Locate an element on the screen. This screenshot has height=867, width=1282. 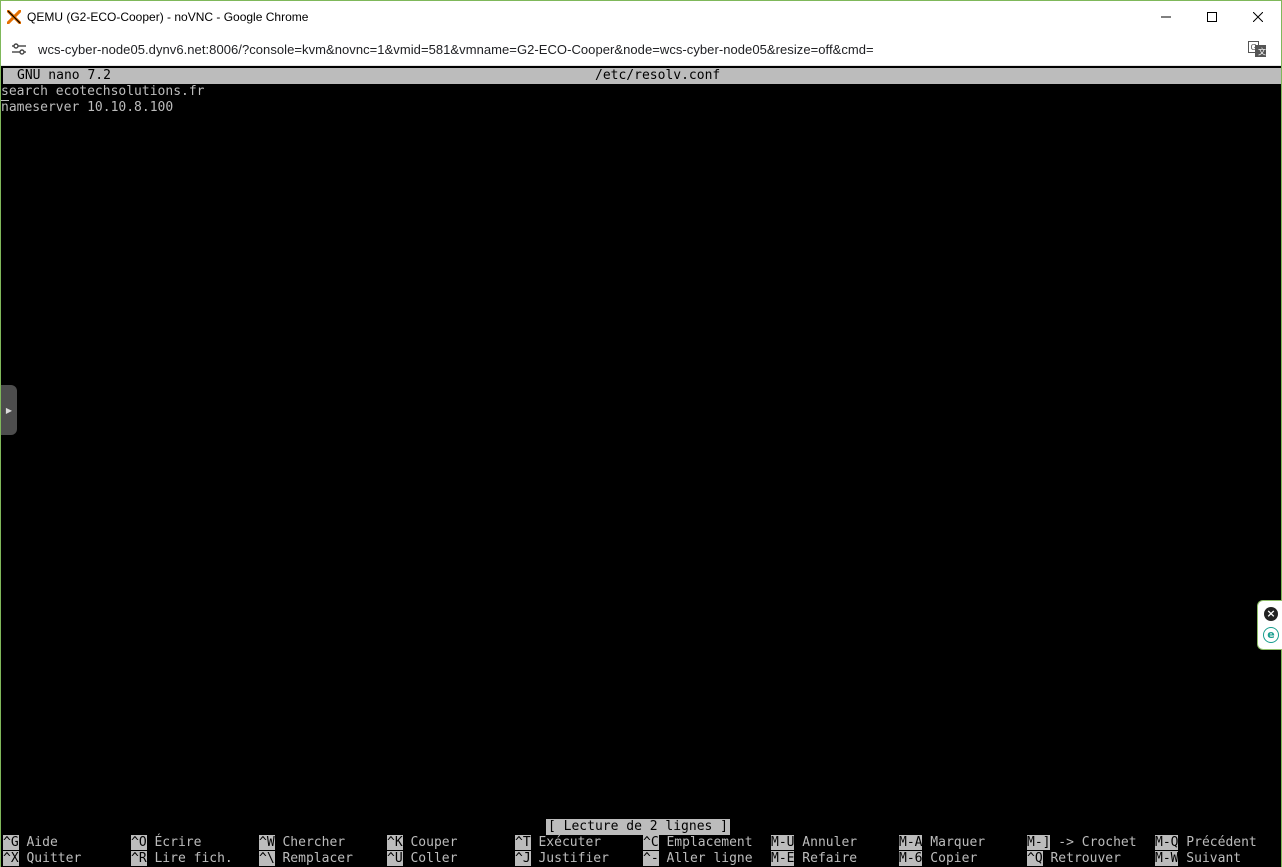
shortcut-item: ^Q Retrouver is located at coordinates (1074, 859).